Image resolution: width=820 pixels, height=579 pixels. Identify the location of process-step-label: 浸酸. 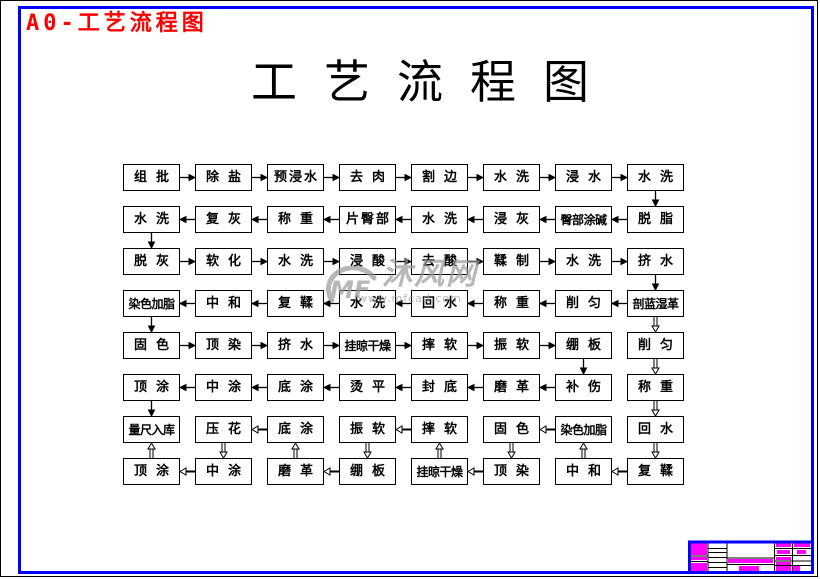
(371, 261).